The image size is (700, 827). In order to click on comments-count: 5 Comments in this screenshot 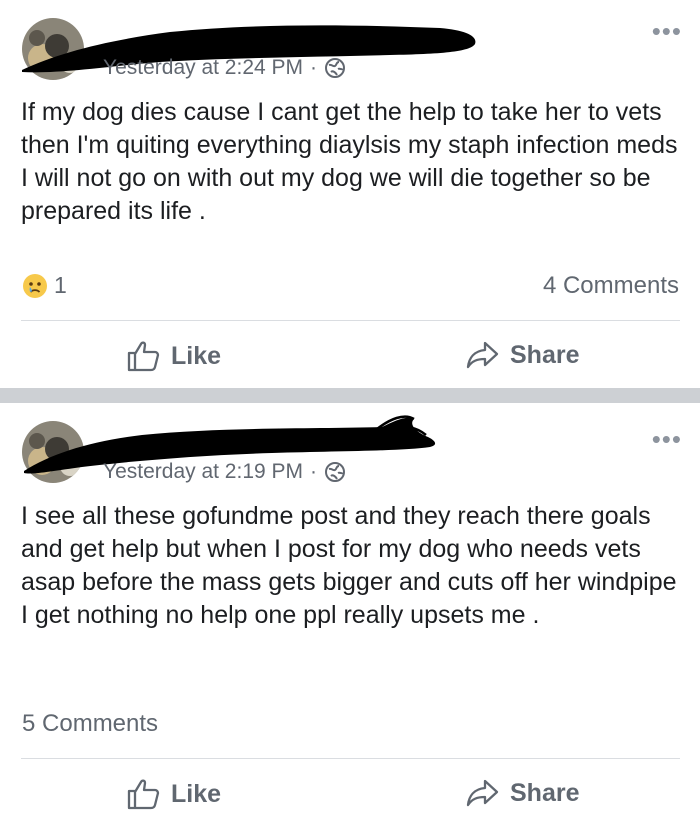, I will do `click(90, 724)`.